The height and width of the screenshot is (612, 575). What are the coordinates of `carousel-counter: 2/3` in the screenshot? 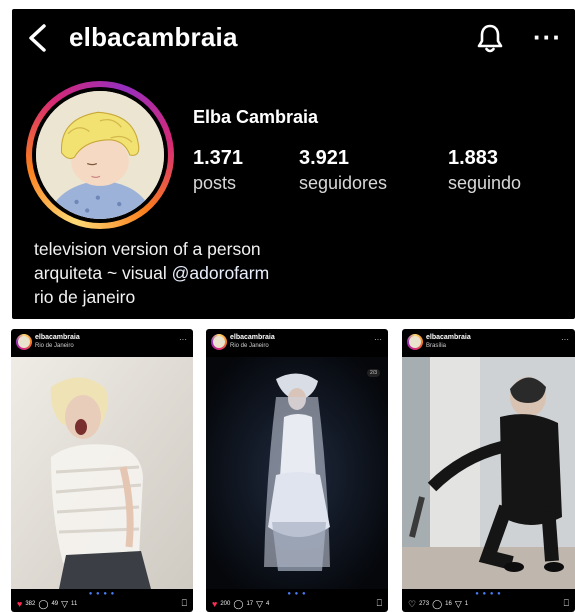 It's located at (373, 373).